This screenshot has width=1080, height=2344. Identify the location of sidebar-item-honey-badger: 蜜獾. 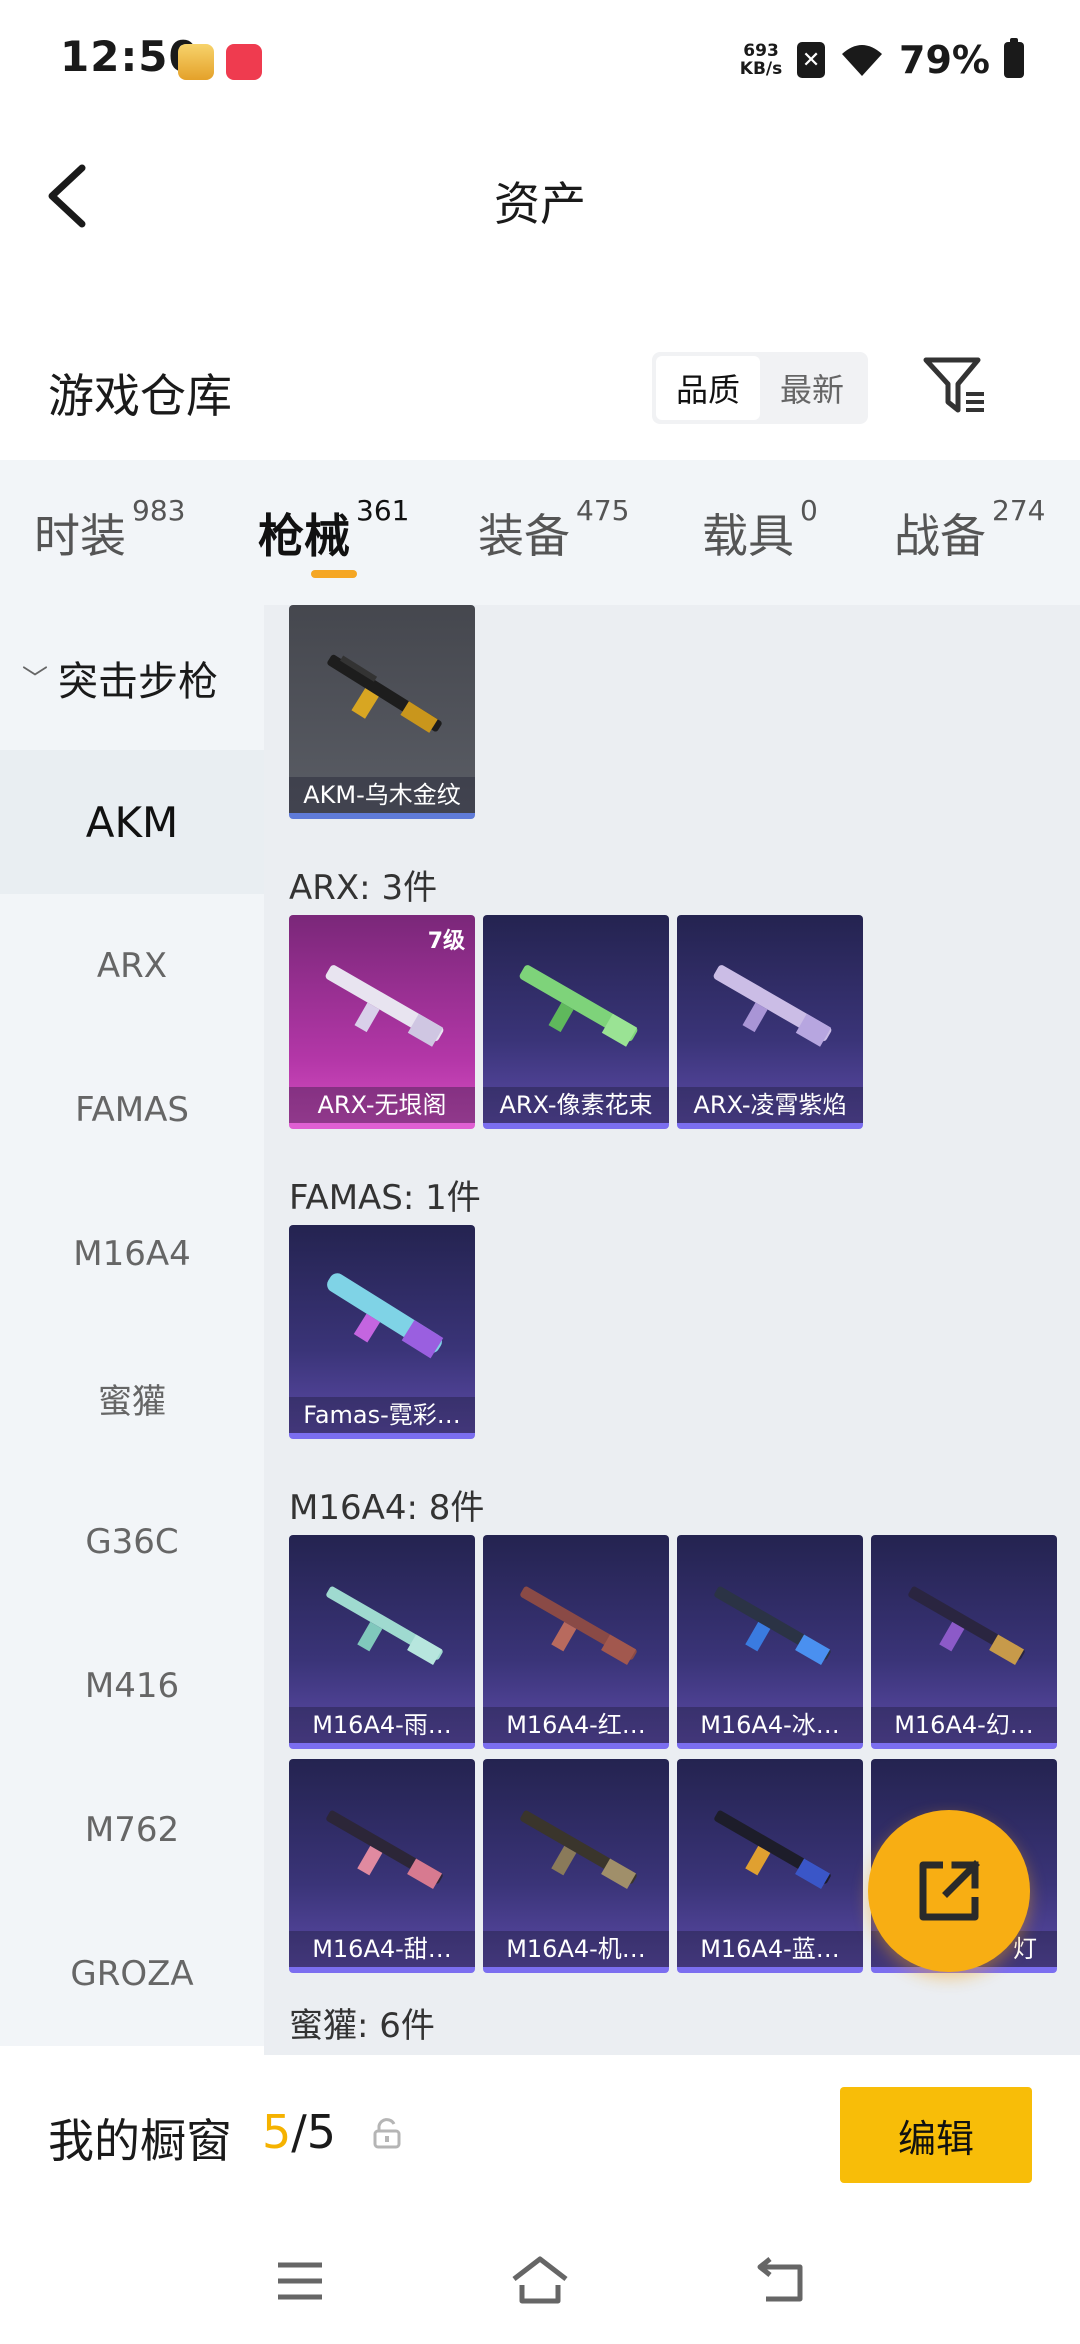
(132, 1398).